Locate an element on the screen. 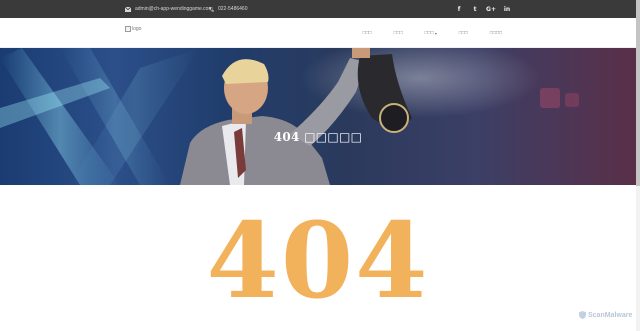  phone-contact: 022-5486460 is located at coordinates (228, 9).